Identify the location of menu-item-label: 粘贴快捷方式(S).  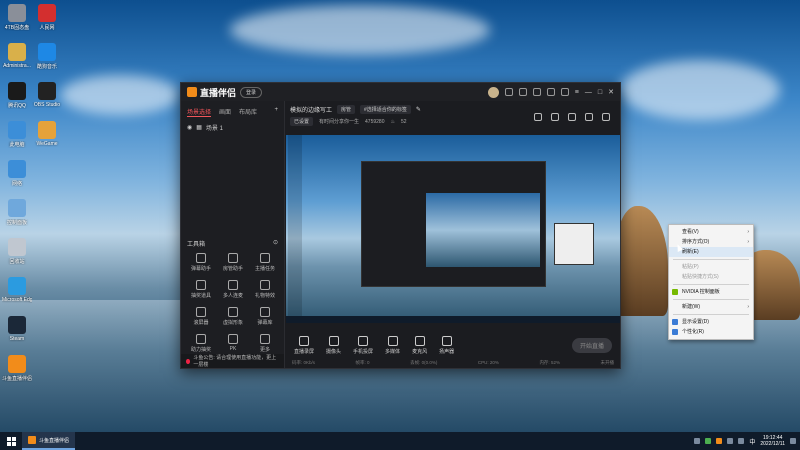
(700, 277).